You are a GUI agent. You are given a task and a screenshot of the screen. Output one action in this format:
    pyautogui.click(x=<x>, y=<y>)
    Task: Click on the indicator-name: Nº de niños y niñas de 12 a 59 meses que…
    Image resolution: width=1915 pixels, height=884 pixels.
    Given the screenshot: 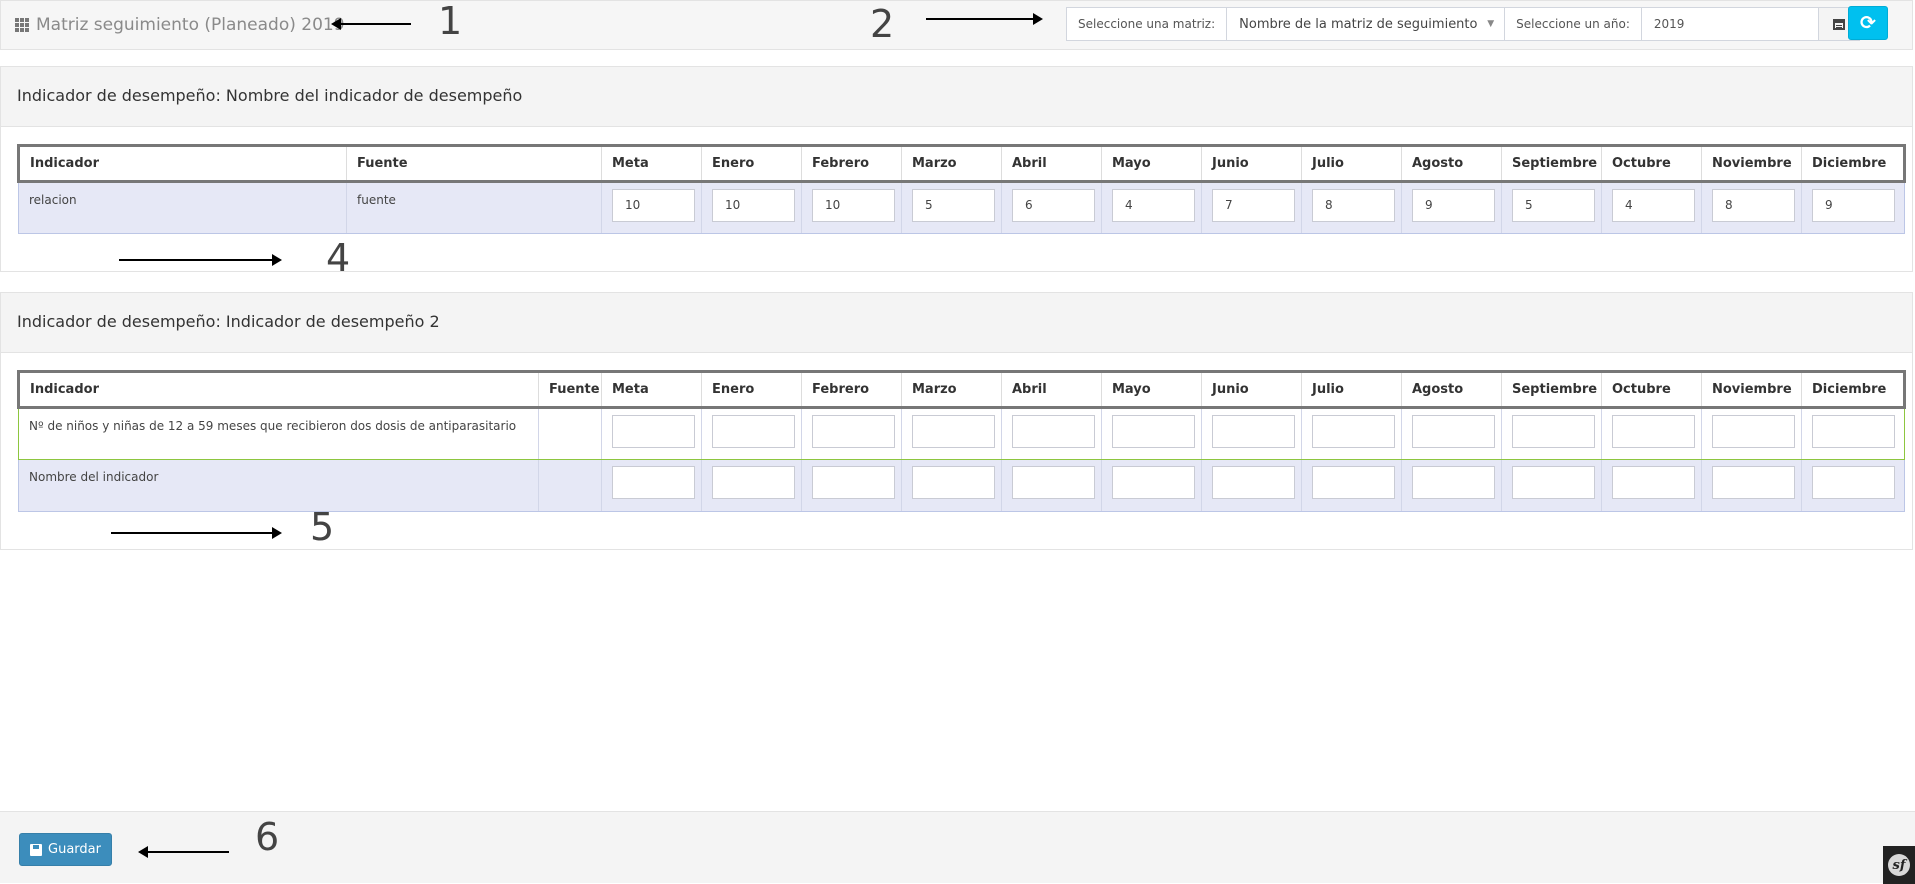 What is the action you would take?
    pyautogui.click(x=273, y=426)
    